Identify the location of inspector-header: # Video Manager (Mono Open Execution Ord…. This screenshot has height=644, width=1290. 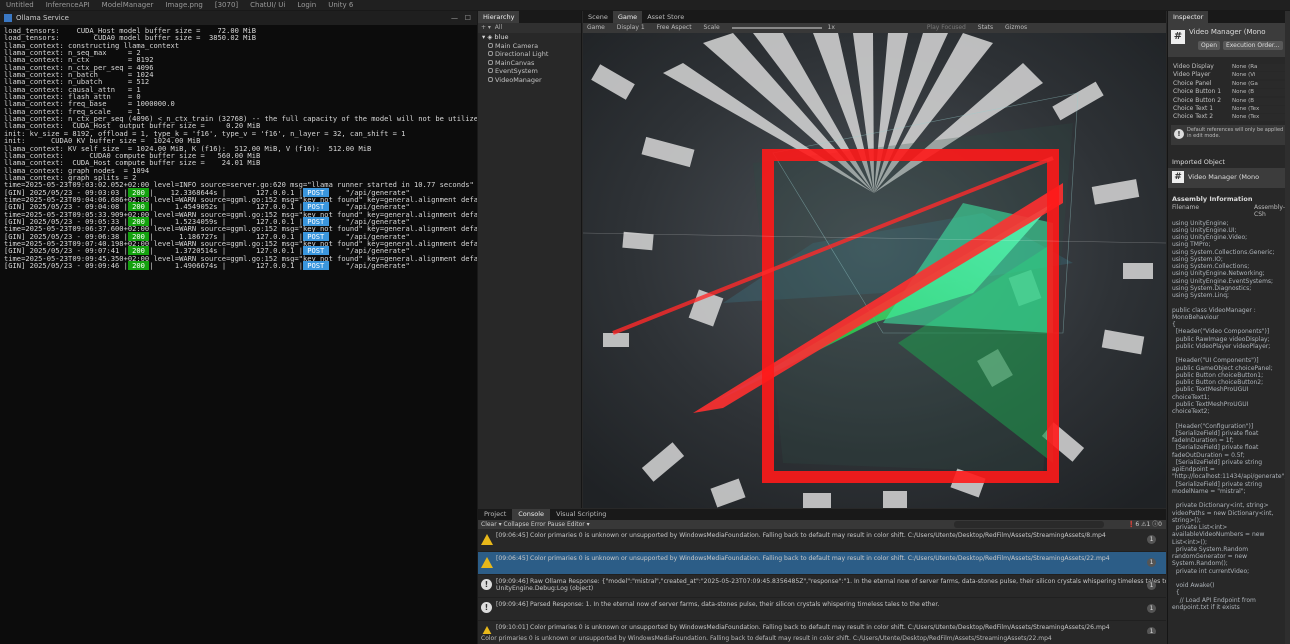
(1229, 40).